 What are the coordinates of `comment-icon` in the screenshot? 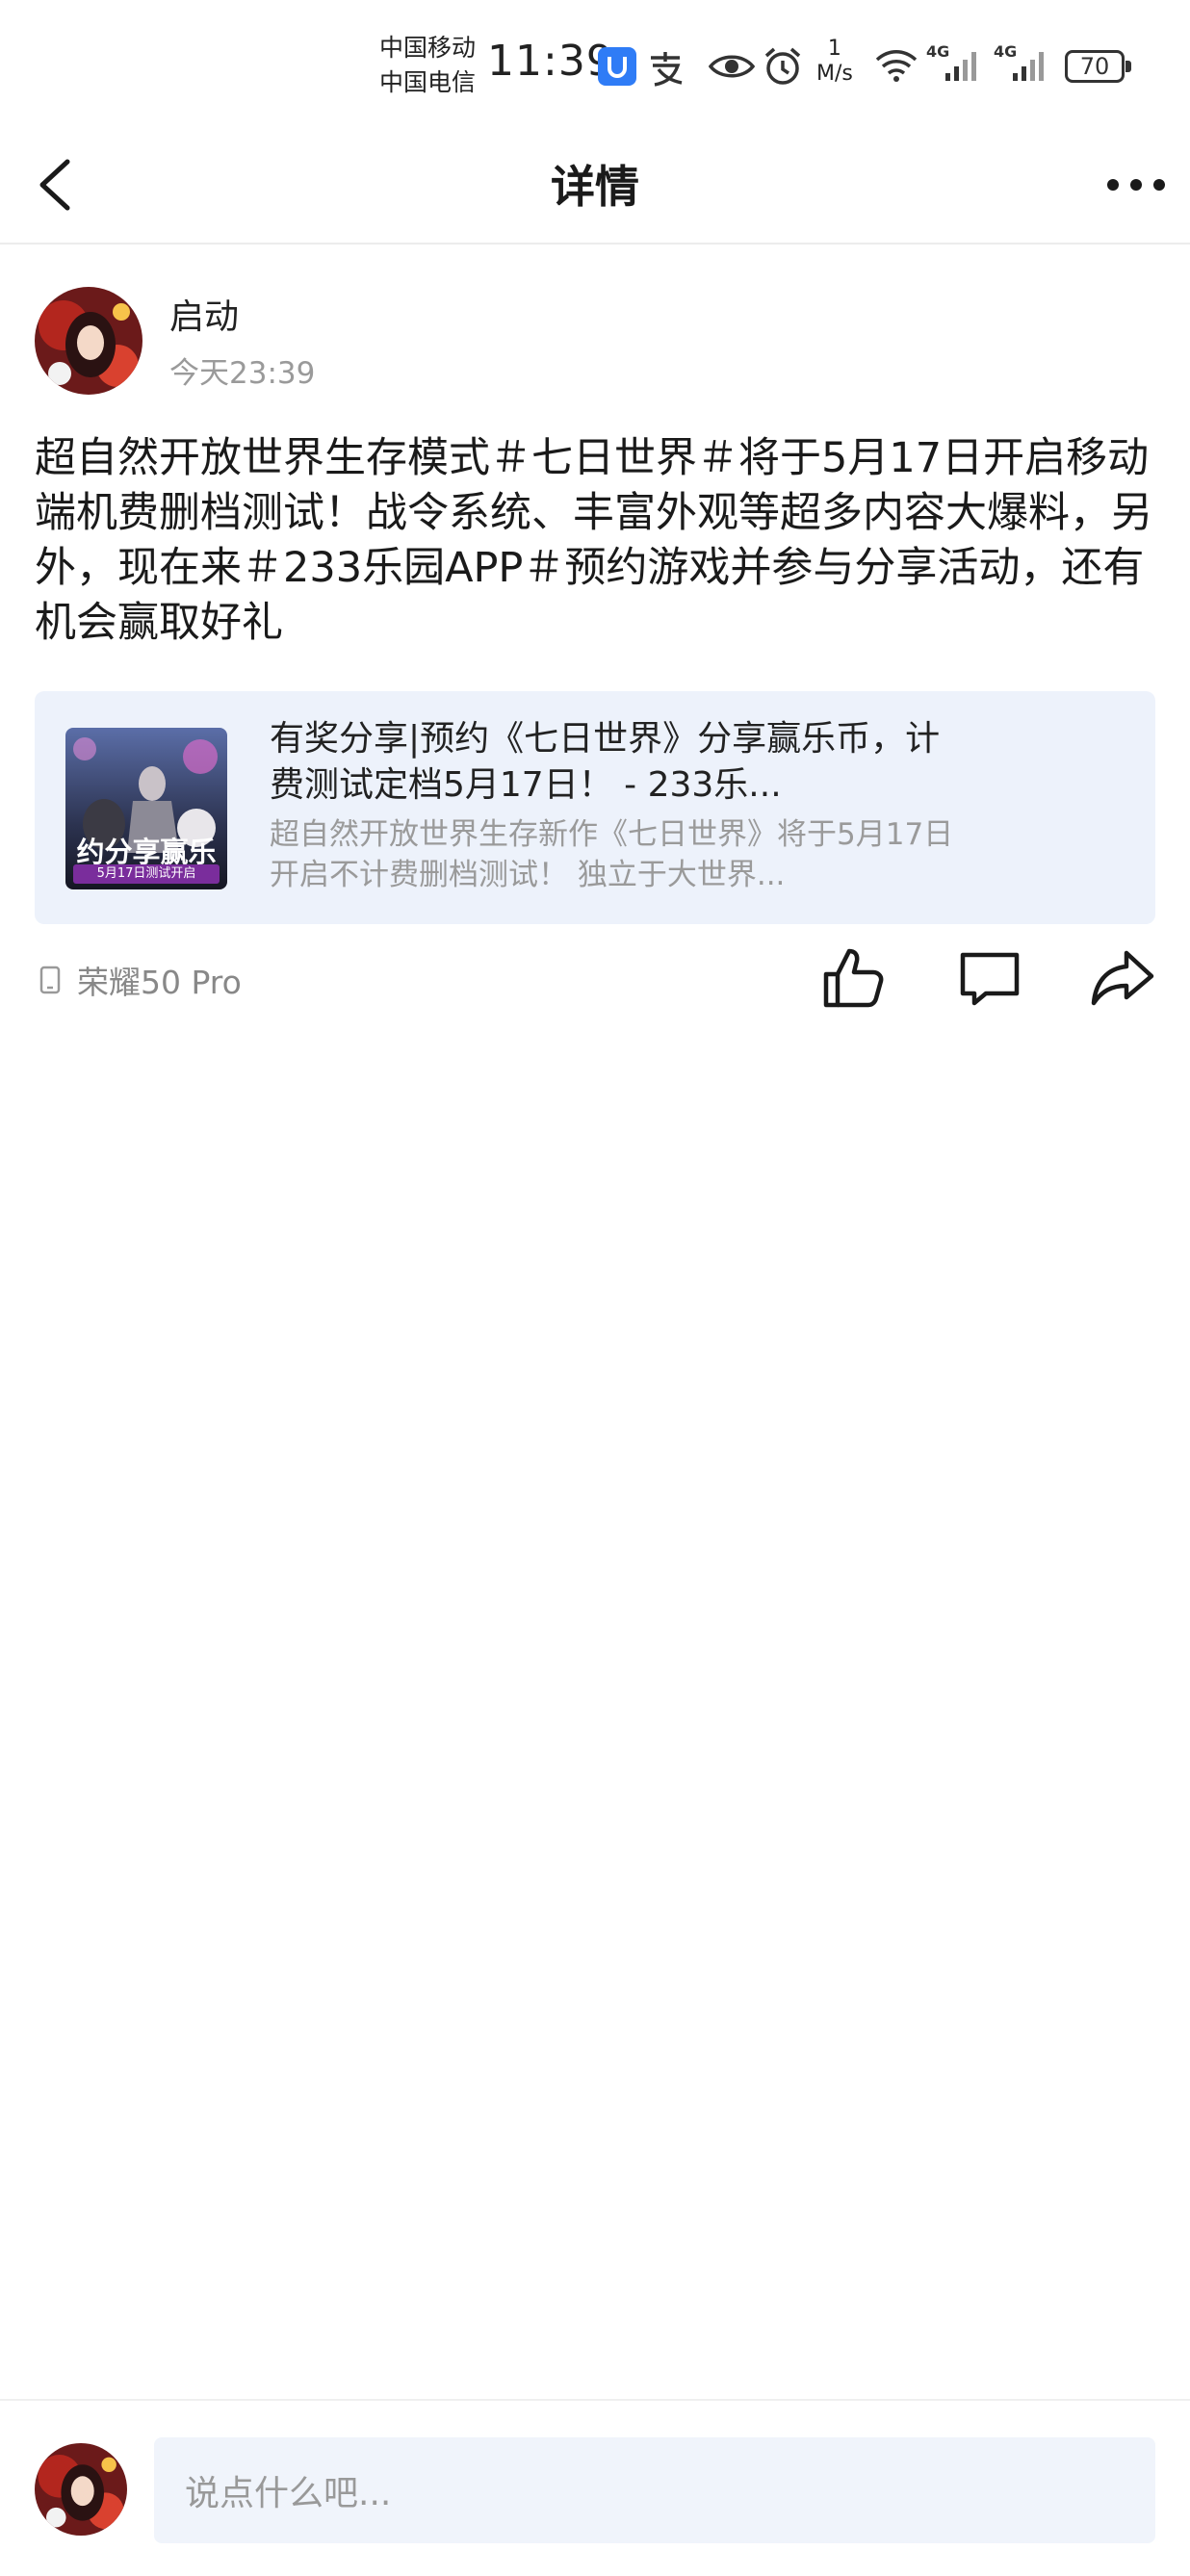 It's located at (990, 978).